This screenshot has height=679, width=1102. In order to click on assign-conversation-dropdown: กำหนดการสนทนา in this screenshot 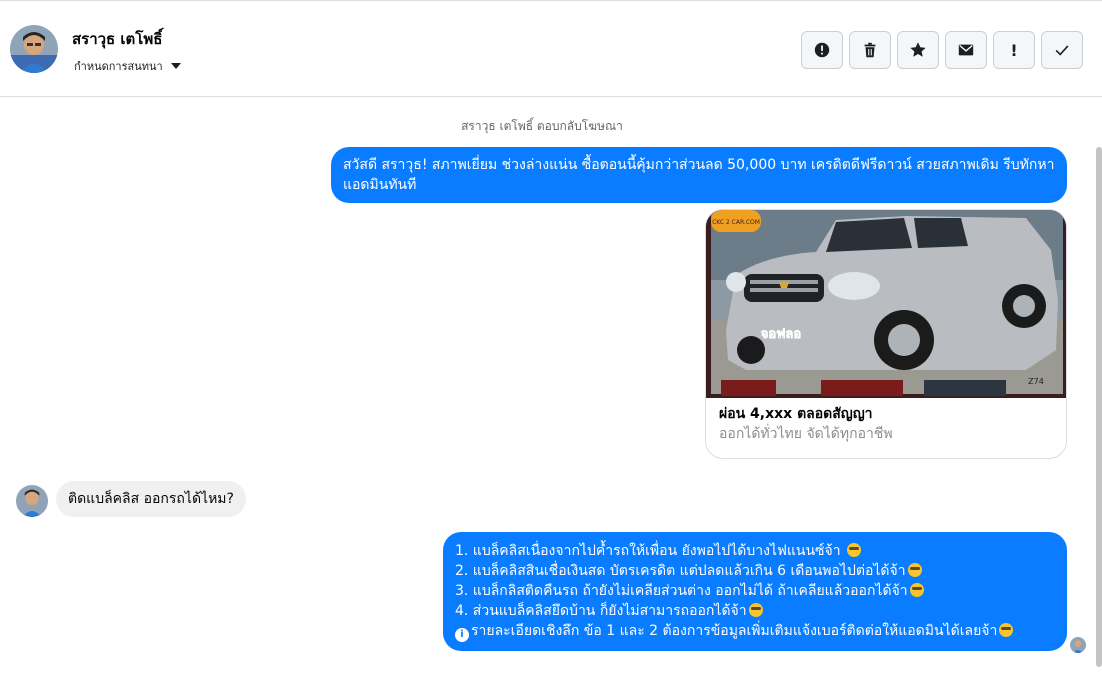, I will do `click(127, 66)`.